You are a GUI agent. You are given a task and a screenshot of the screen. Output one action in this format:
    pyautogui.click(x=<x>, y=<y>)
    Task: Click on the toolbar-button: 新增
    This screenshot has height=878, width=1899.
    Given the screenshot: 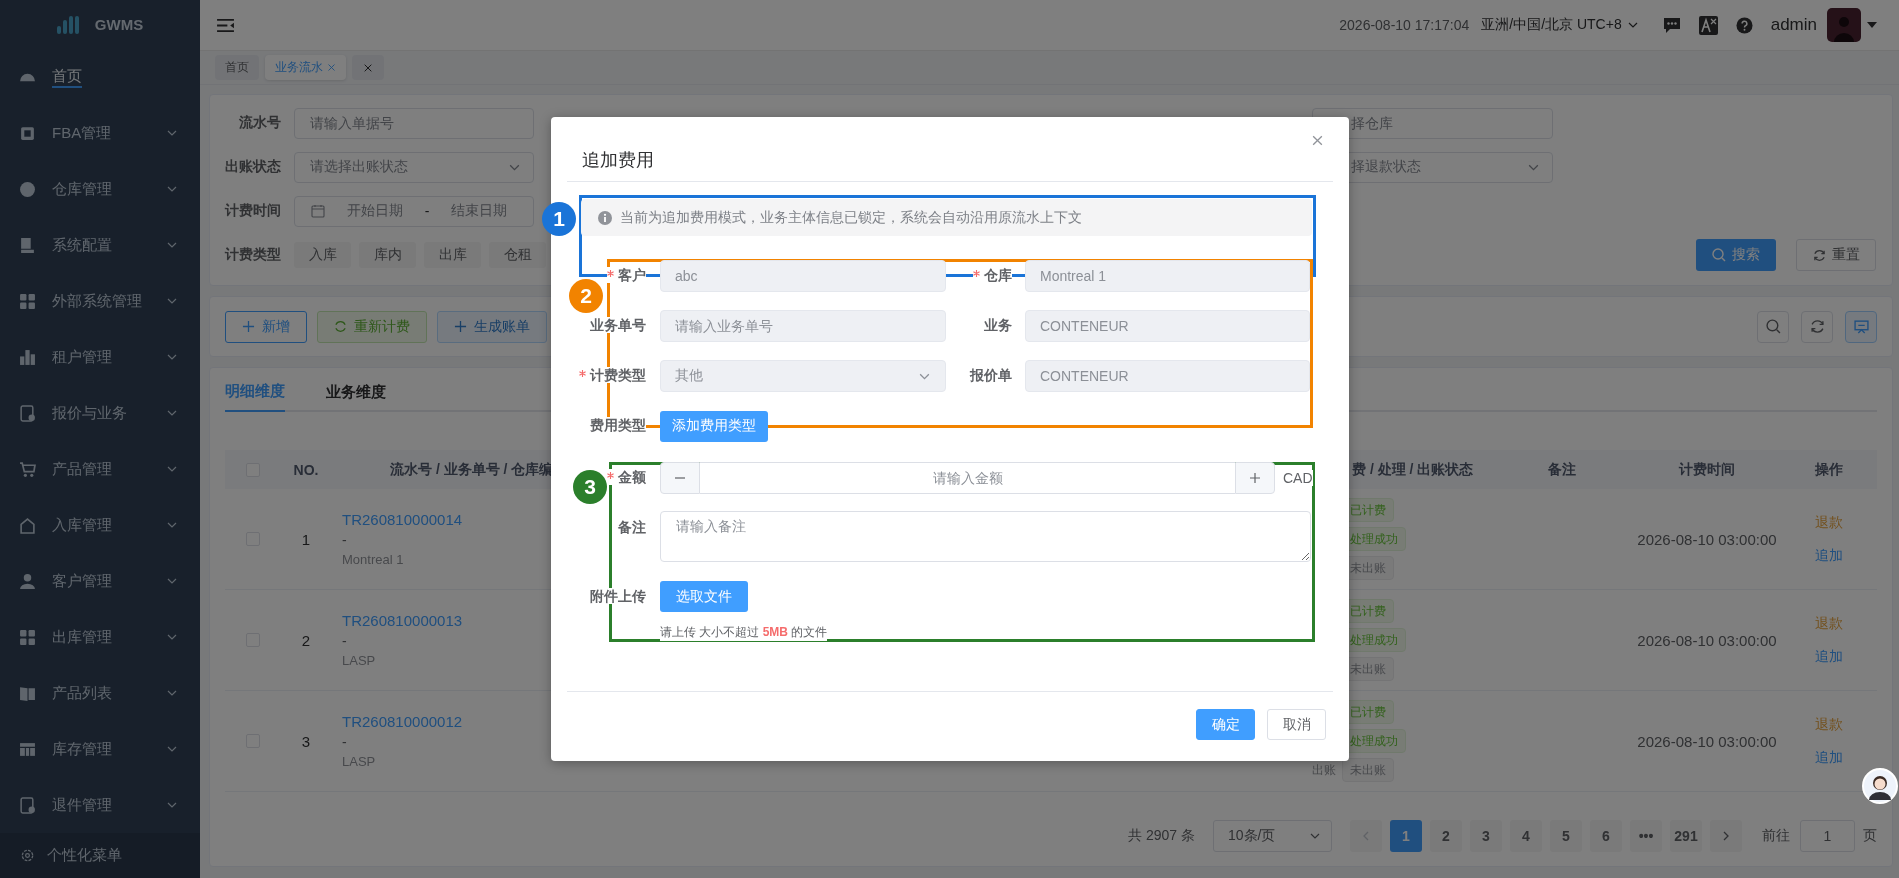 What is the action you would take?
    pyautogui.click(x=266, y=326)
    